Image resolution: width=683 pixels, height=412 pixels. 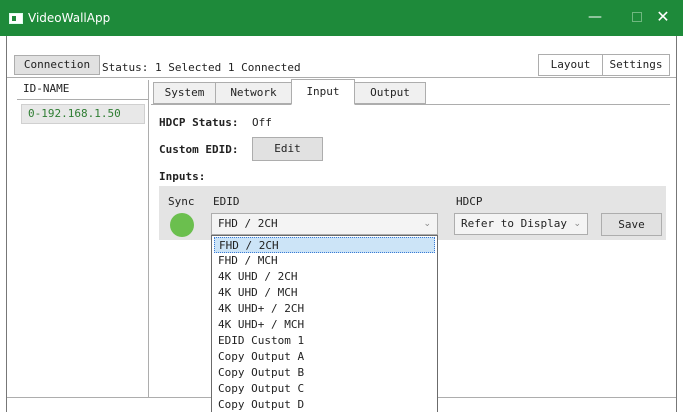 What do you see at coordinates (637, 17) in the screenshot?
I see `maximize-icon` at bounding box center [637, 17].